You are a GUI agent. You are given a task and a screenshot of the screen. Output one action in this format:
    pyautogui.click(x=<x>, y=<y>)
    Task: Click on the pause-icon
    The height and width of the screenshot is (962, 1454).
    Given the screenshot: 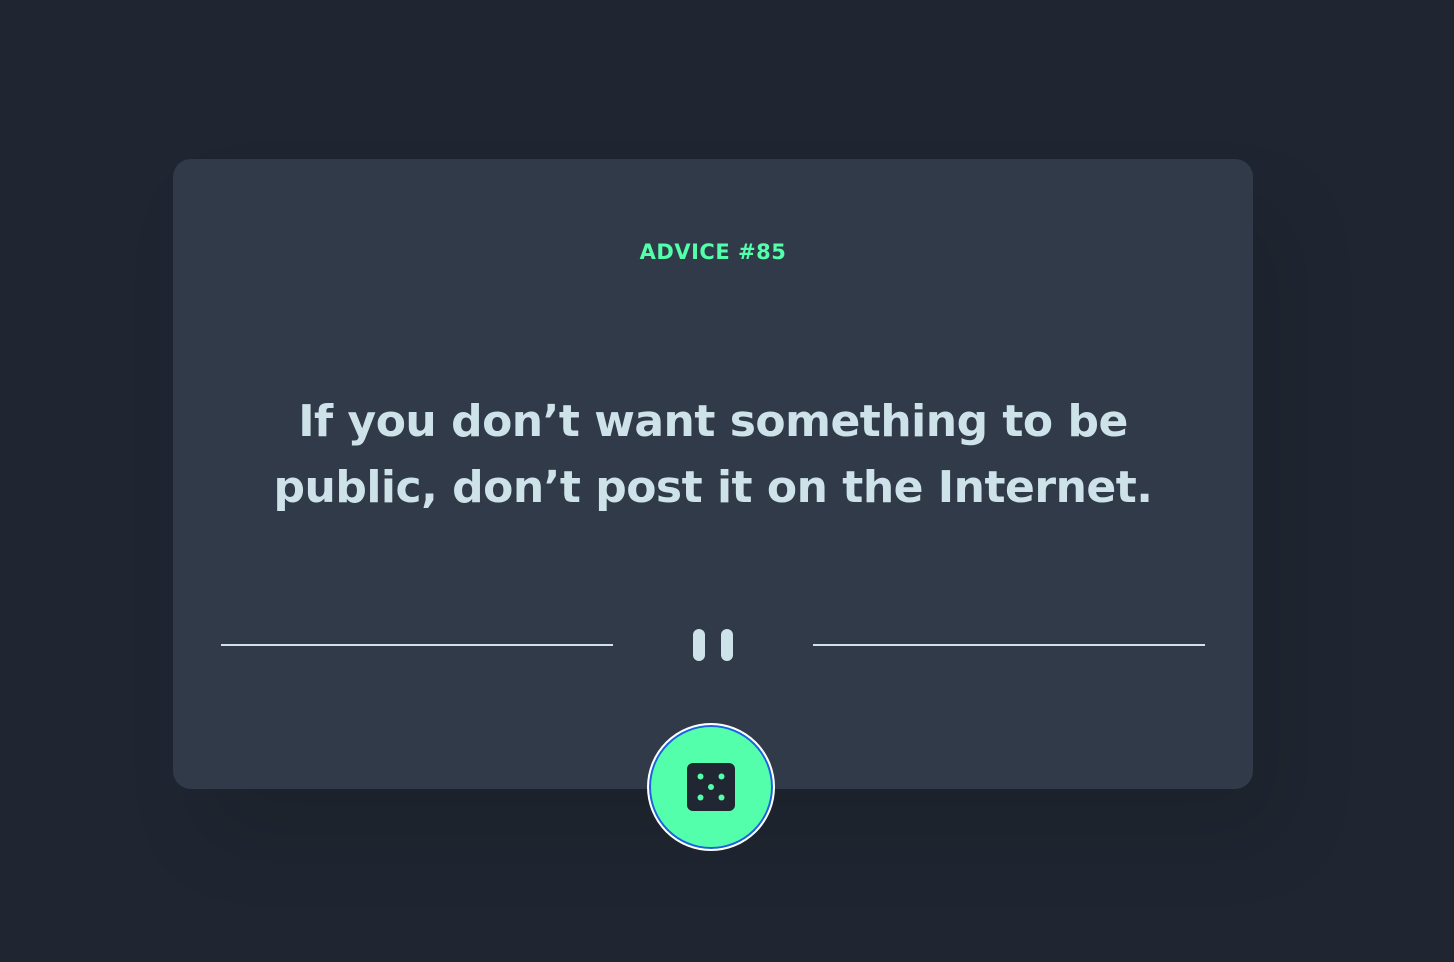 What is the action you would take?
    pyautogui.click(x=713, y=645)
    